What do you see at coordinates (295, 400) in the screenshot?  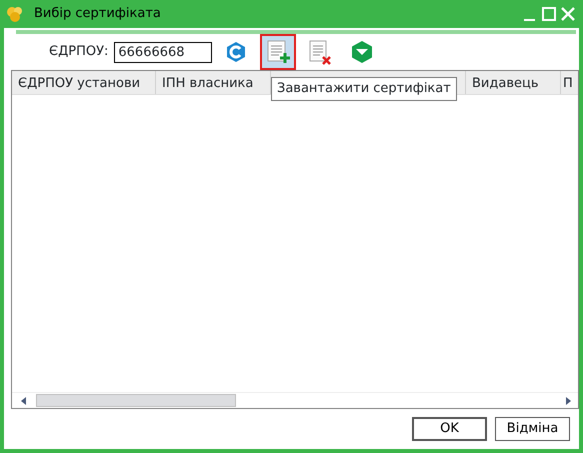 I see `horizontal-scrollbar` at bounding box center [295, 400].